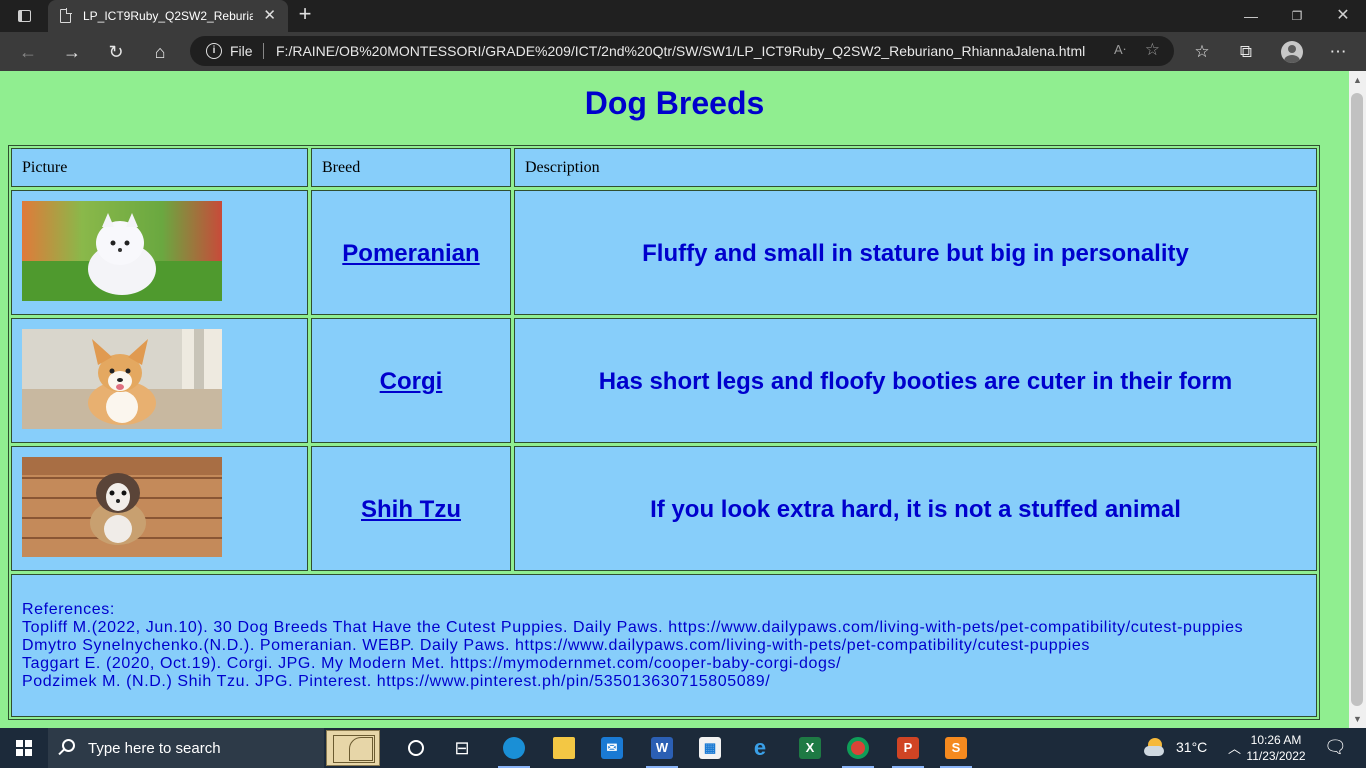  What do you see at coordinates (1292, 52) in the screenshot?
I see `profile-avatar` at bounding box center [1292, 52].